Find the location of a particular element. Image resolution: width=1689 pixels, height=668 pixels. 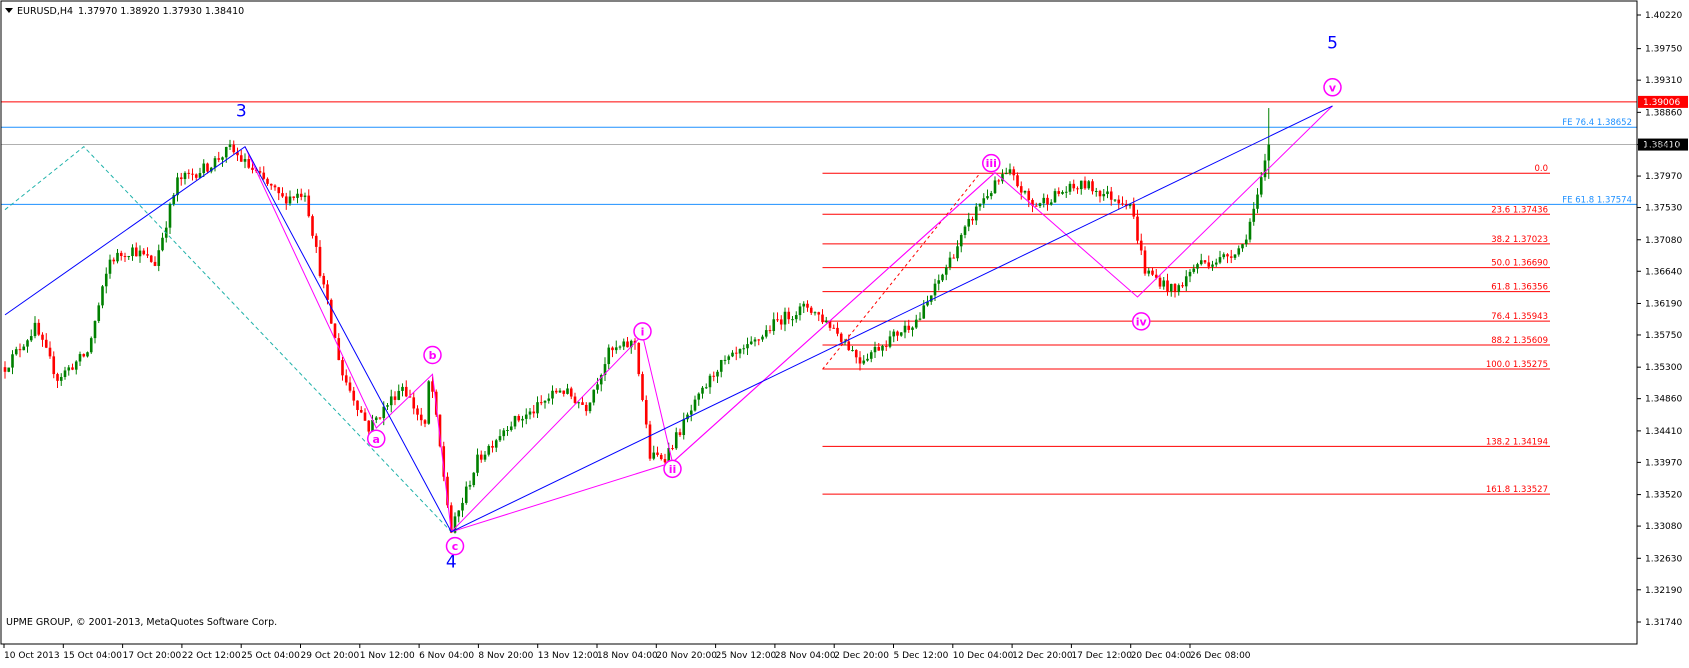

major-wave-label: 3 is located at coordinates (241, 112).